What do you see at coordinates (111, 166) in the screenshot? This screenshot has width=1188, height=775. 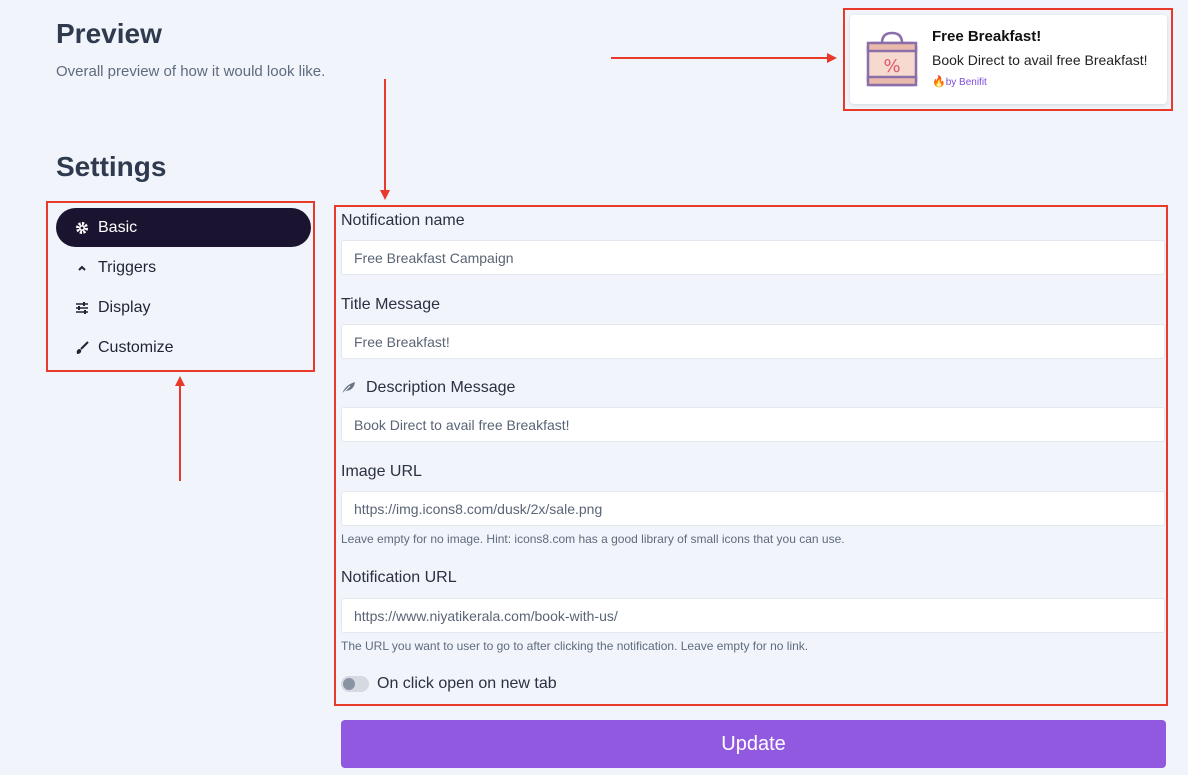 I see `settings-title: Settings` at bounding box center [111, 166].